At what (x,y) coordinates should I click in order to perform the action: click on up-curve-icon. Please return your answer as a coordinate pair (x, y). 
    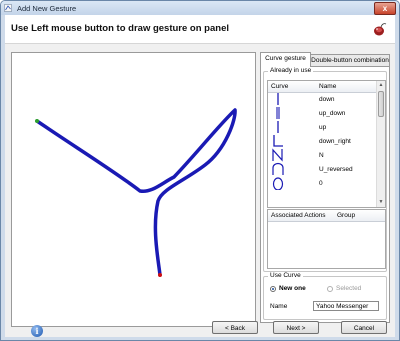
    Looking at the image, I should click on (278, 127).